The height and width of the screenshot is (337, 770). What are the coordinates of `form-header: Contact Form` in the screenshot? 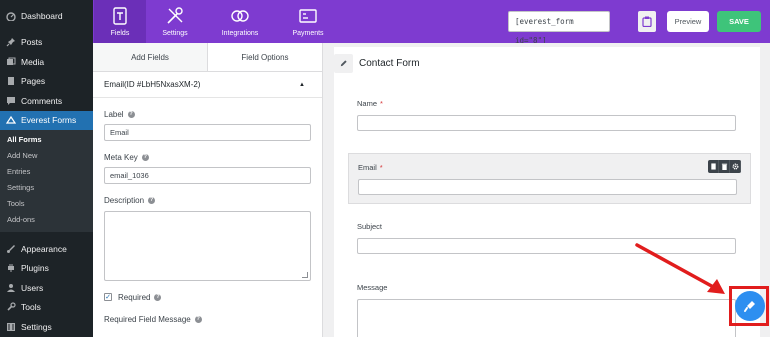 It's located at (377, 63).